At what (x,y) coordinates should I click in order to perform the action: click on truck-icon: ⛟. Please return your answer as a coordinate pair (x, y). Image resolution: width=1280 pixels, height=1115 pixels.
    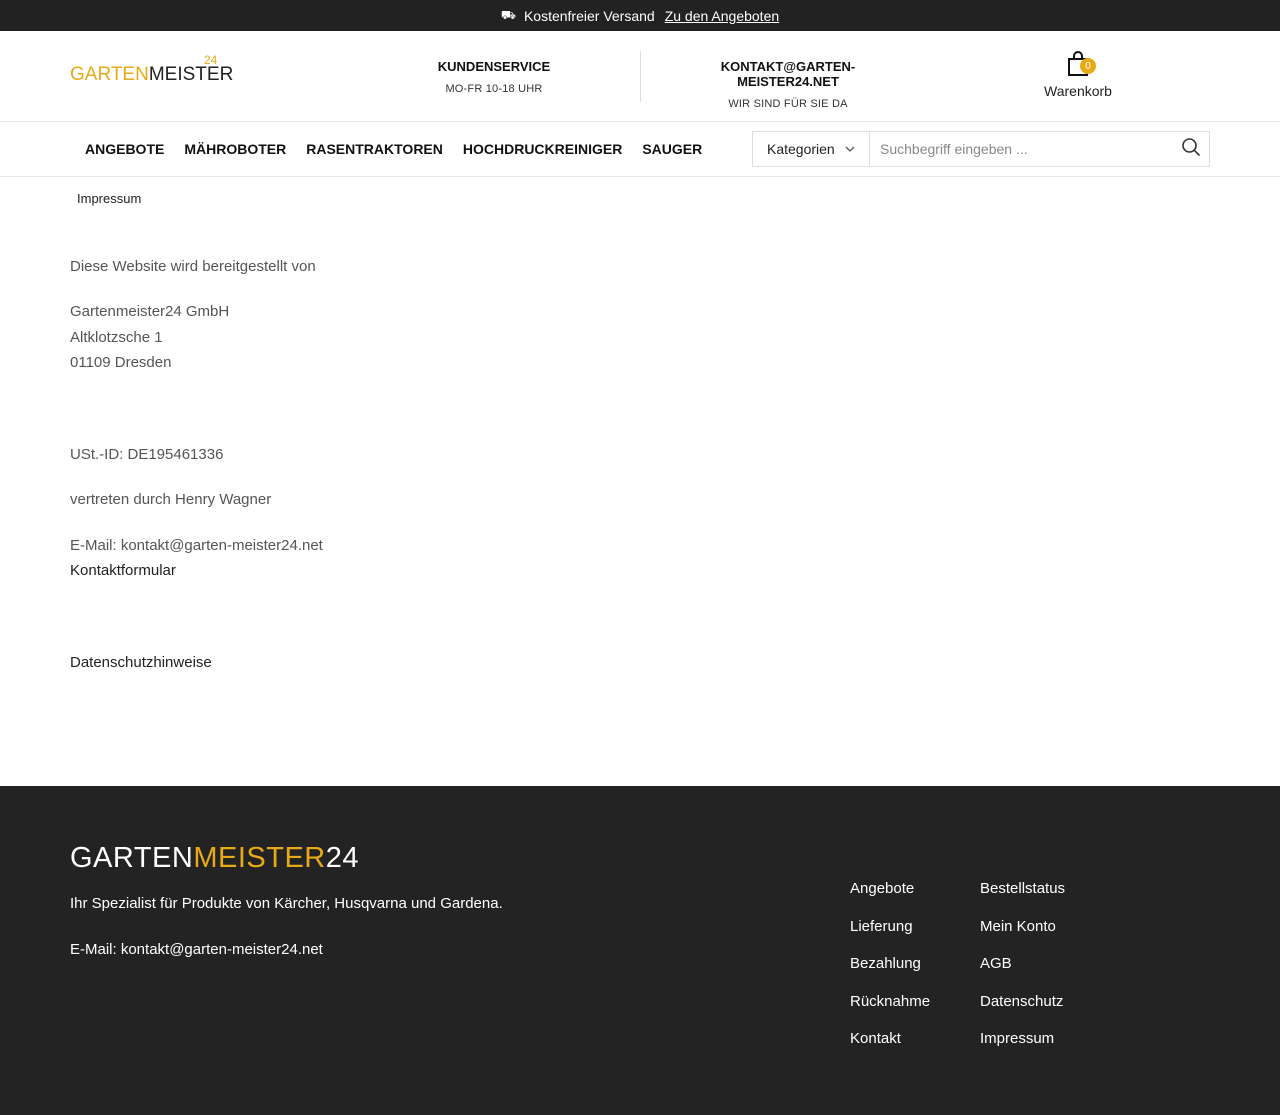
    Looking at the image, I should click on (508, 14).